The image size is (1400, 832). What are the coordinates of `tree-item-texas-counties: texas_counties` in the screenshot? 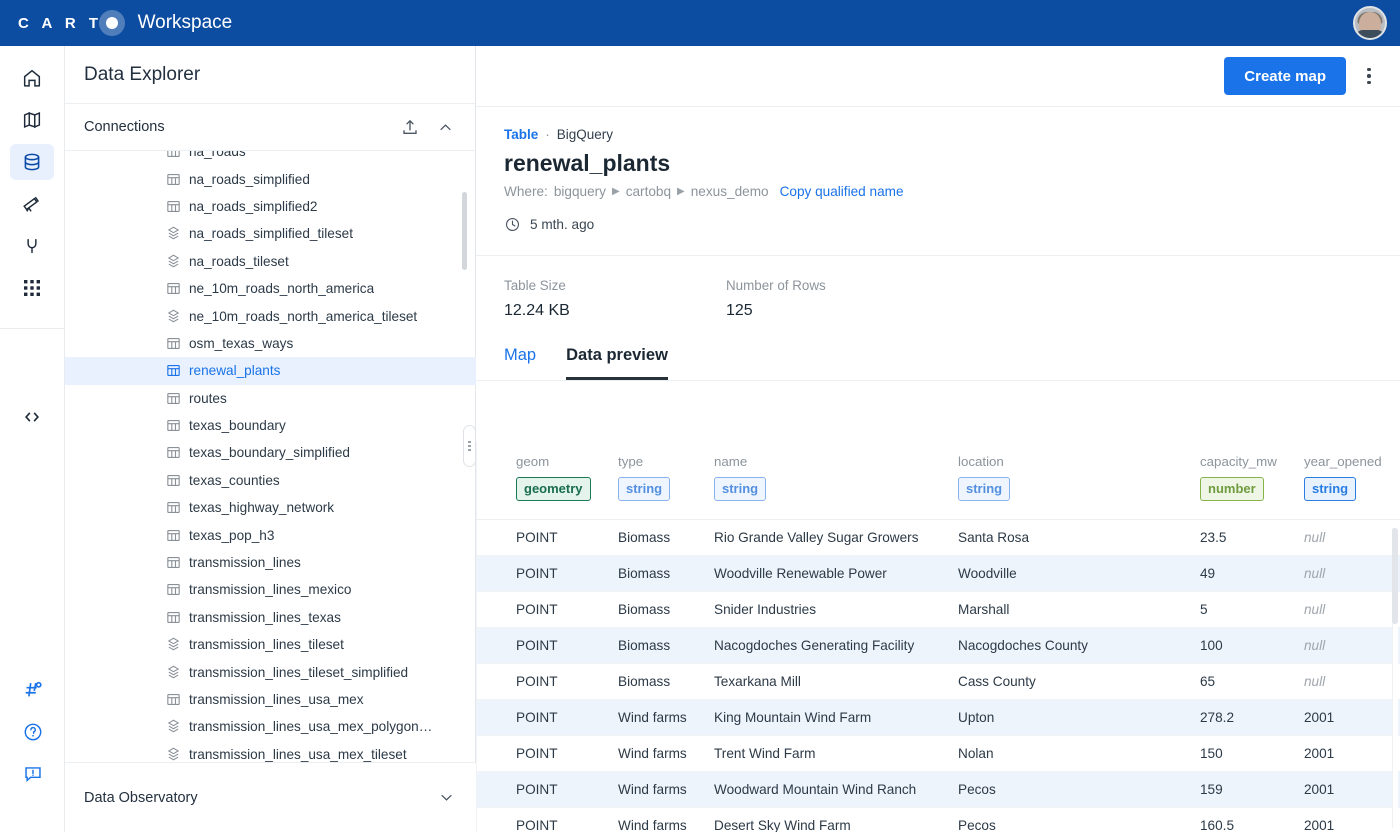 It's located at (270, 480).